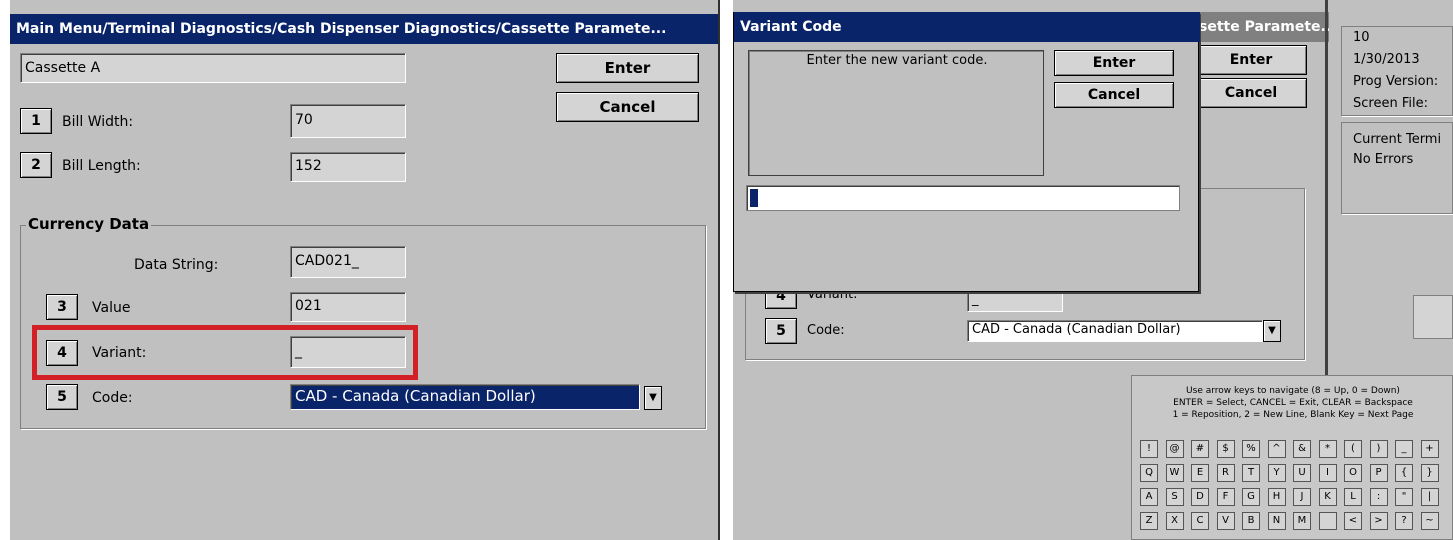 Image resolution: width=1453 pixels, height=540 pixels. What do you see at coordinates (1225, 449) in the screenshot?
I see `keyboard-key: $` at bounding box center [1225, 449].